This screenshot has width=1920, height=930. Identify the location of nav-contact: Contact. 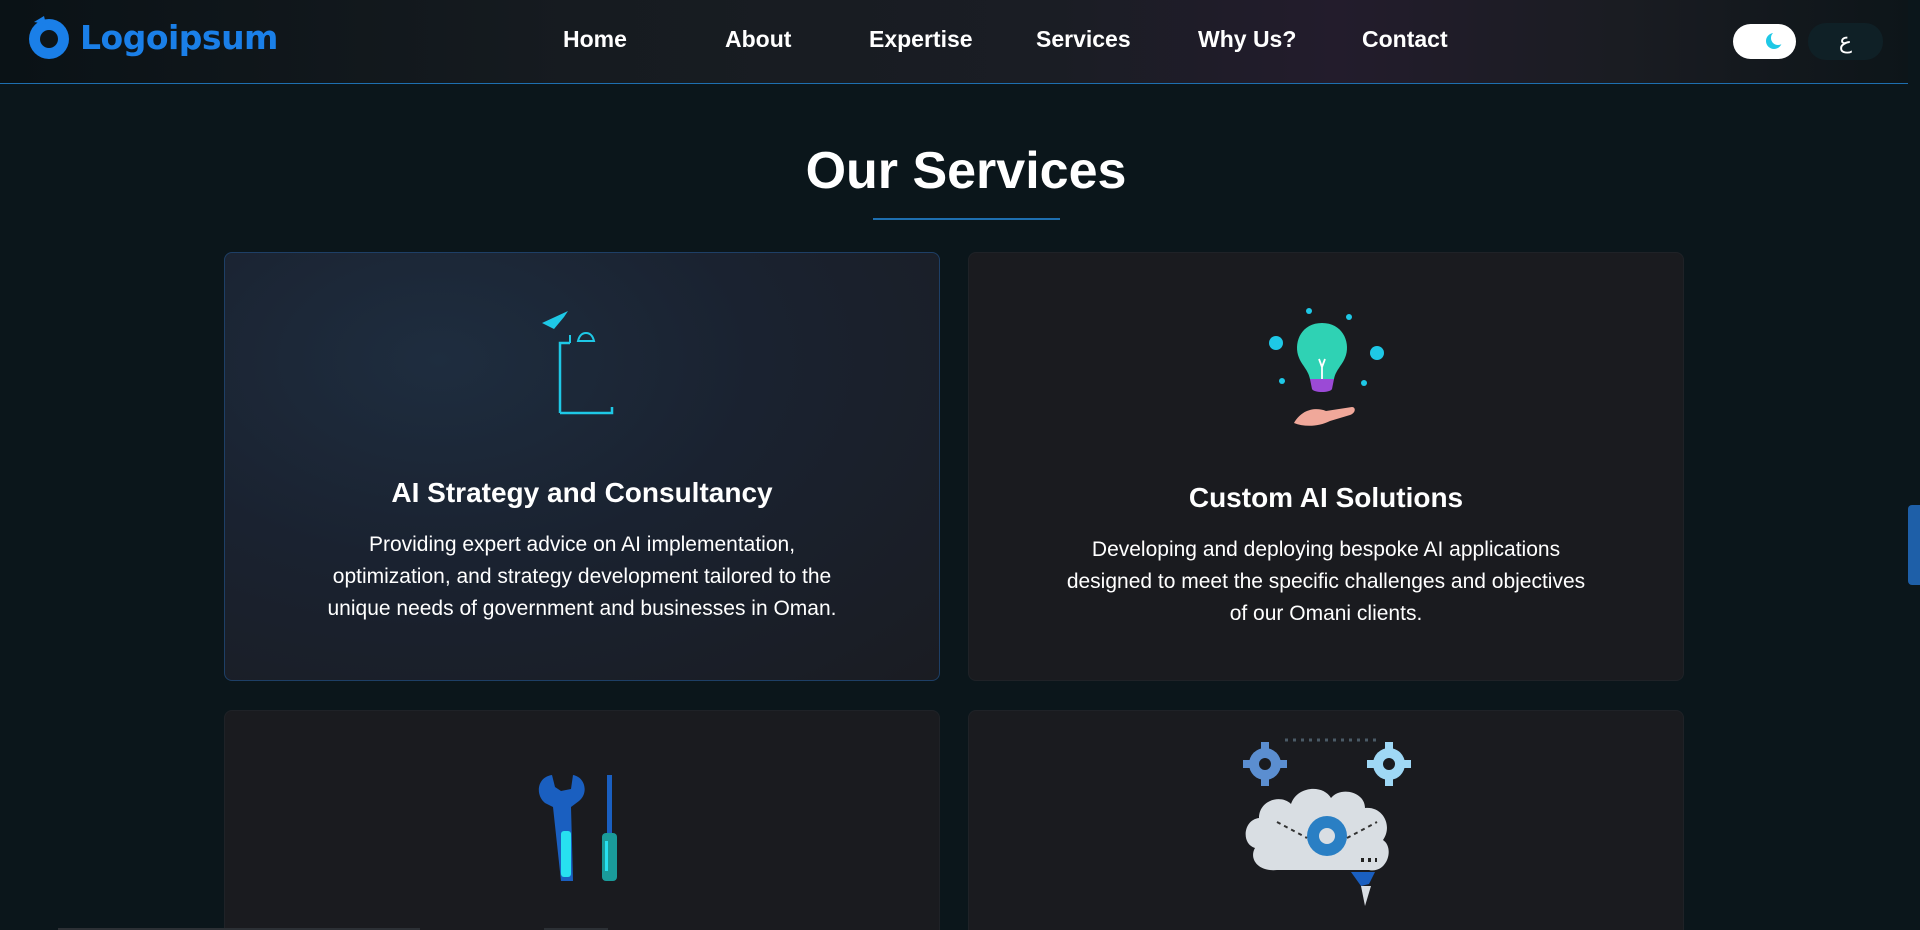
(1405, 39).